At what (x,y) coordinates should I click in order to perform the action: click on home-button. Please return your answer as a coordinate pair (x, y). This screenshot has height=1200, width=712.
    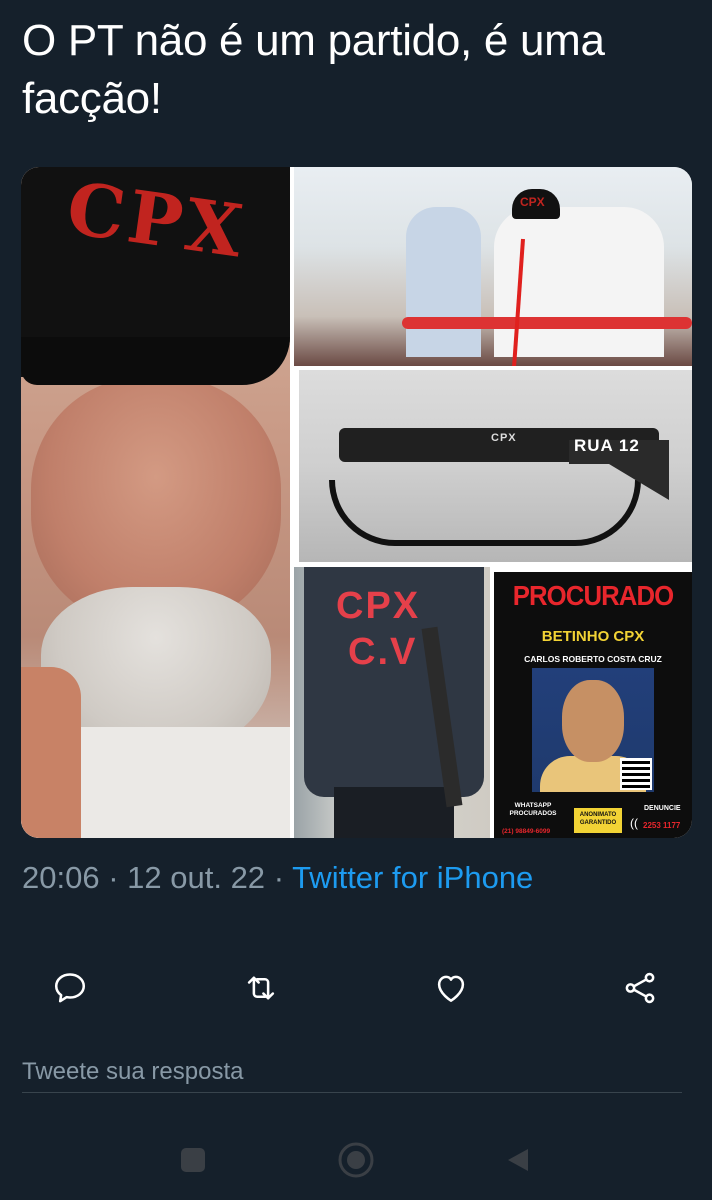
    Looking at the image, I should click on (356, 1160).